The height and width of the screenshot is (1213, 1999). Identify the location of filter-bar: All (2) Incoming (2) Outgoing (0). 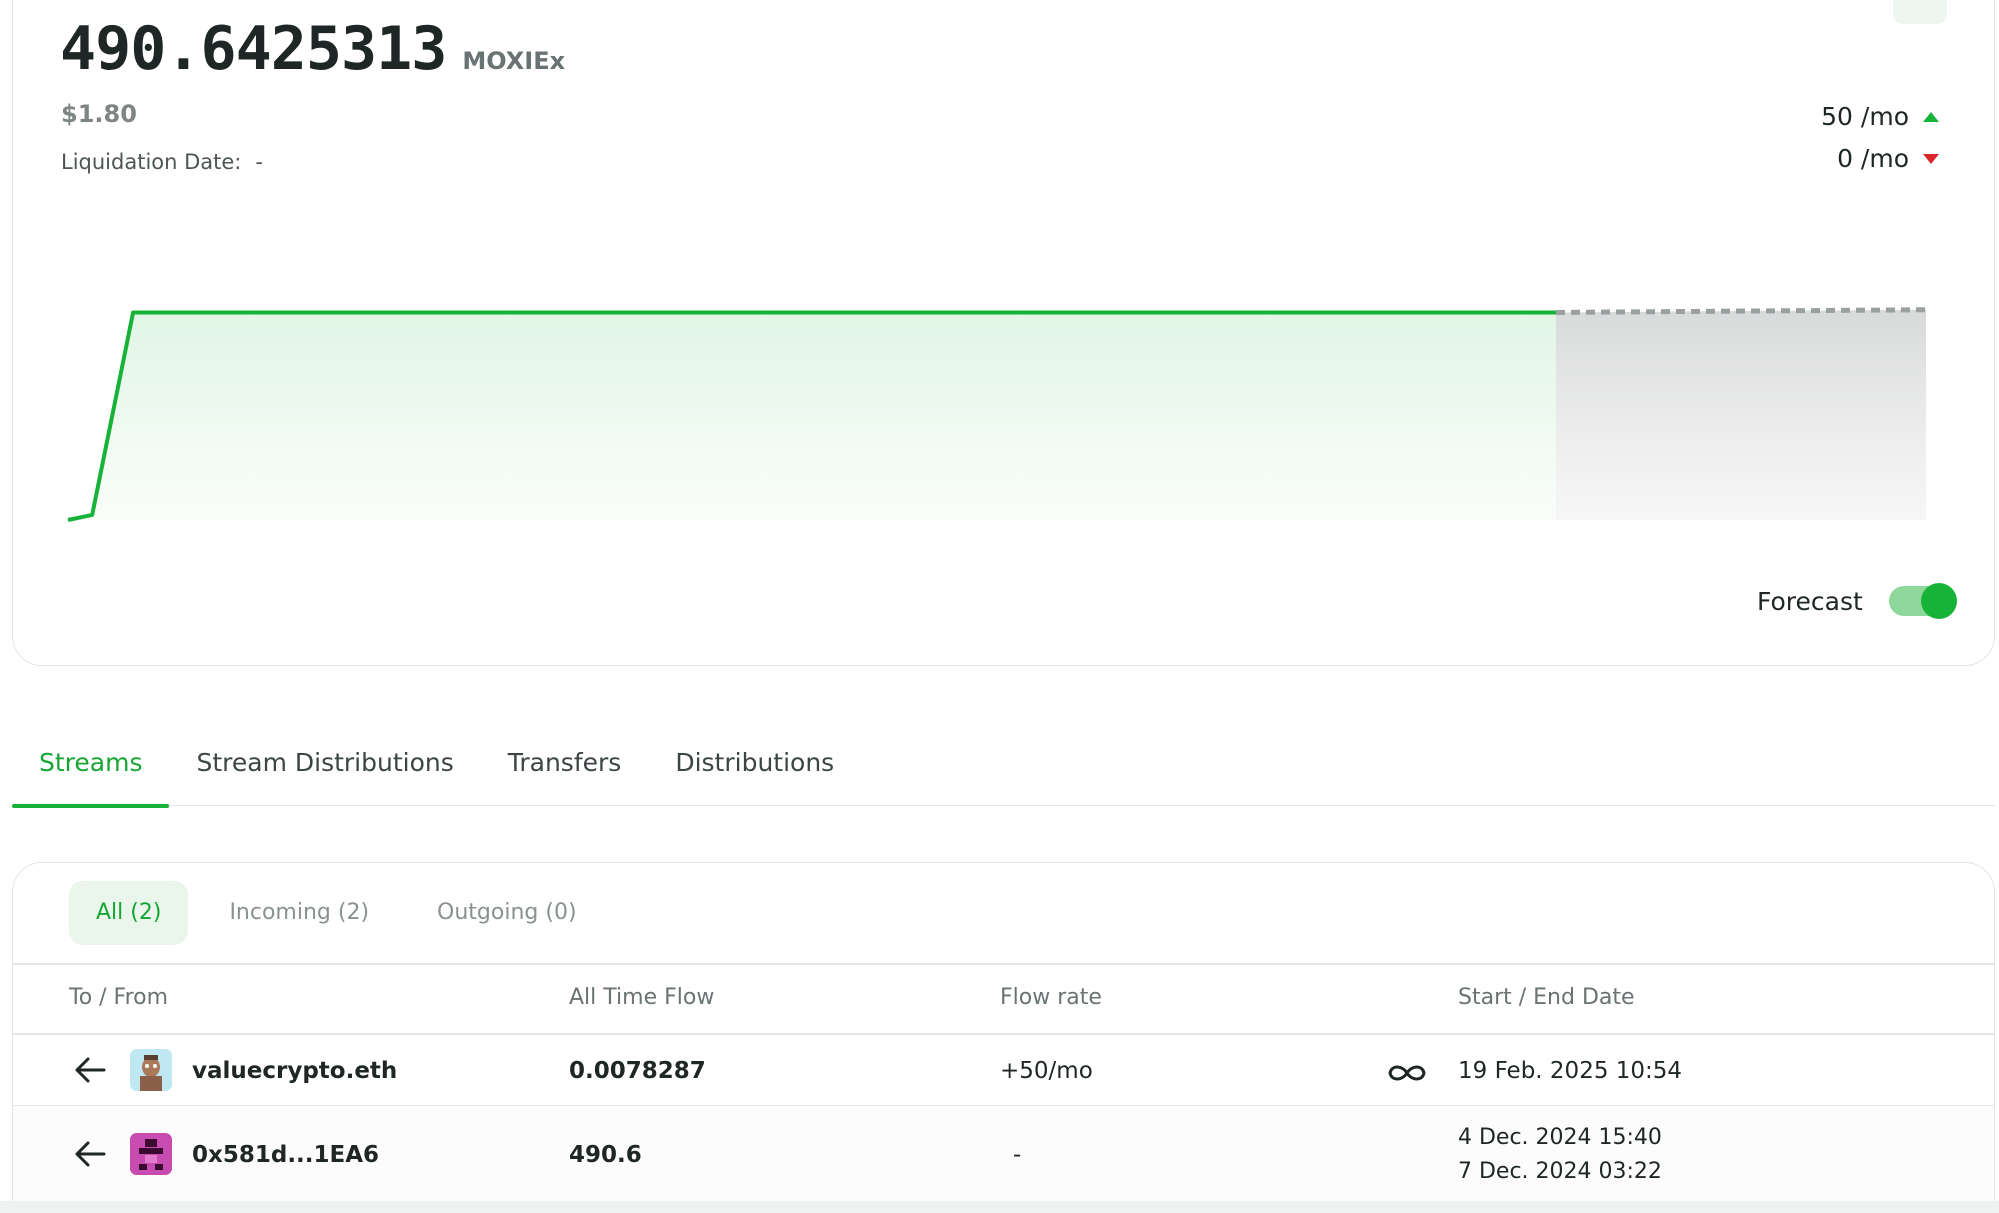
(336, 913).